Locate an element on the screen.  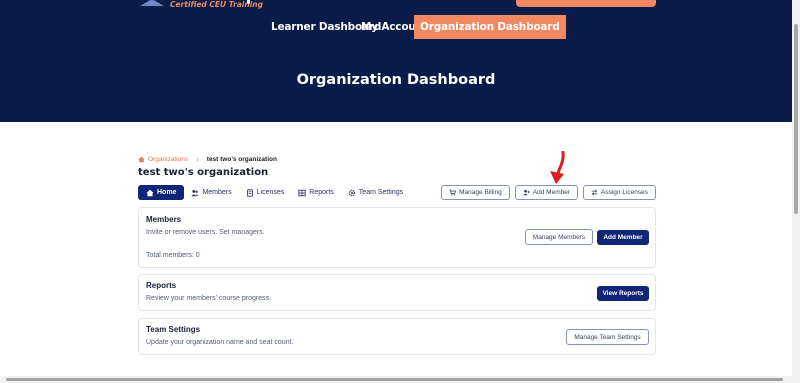
reports-card-description: Review your members' course progress. is located at coordinates (209, 298).